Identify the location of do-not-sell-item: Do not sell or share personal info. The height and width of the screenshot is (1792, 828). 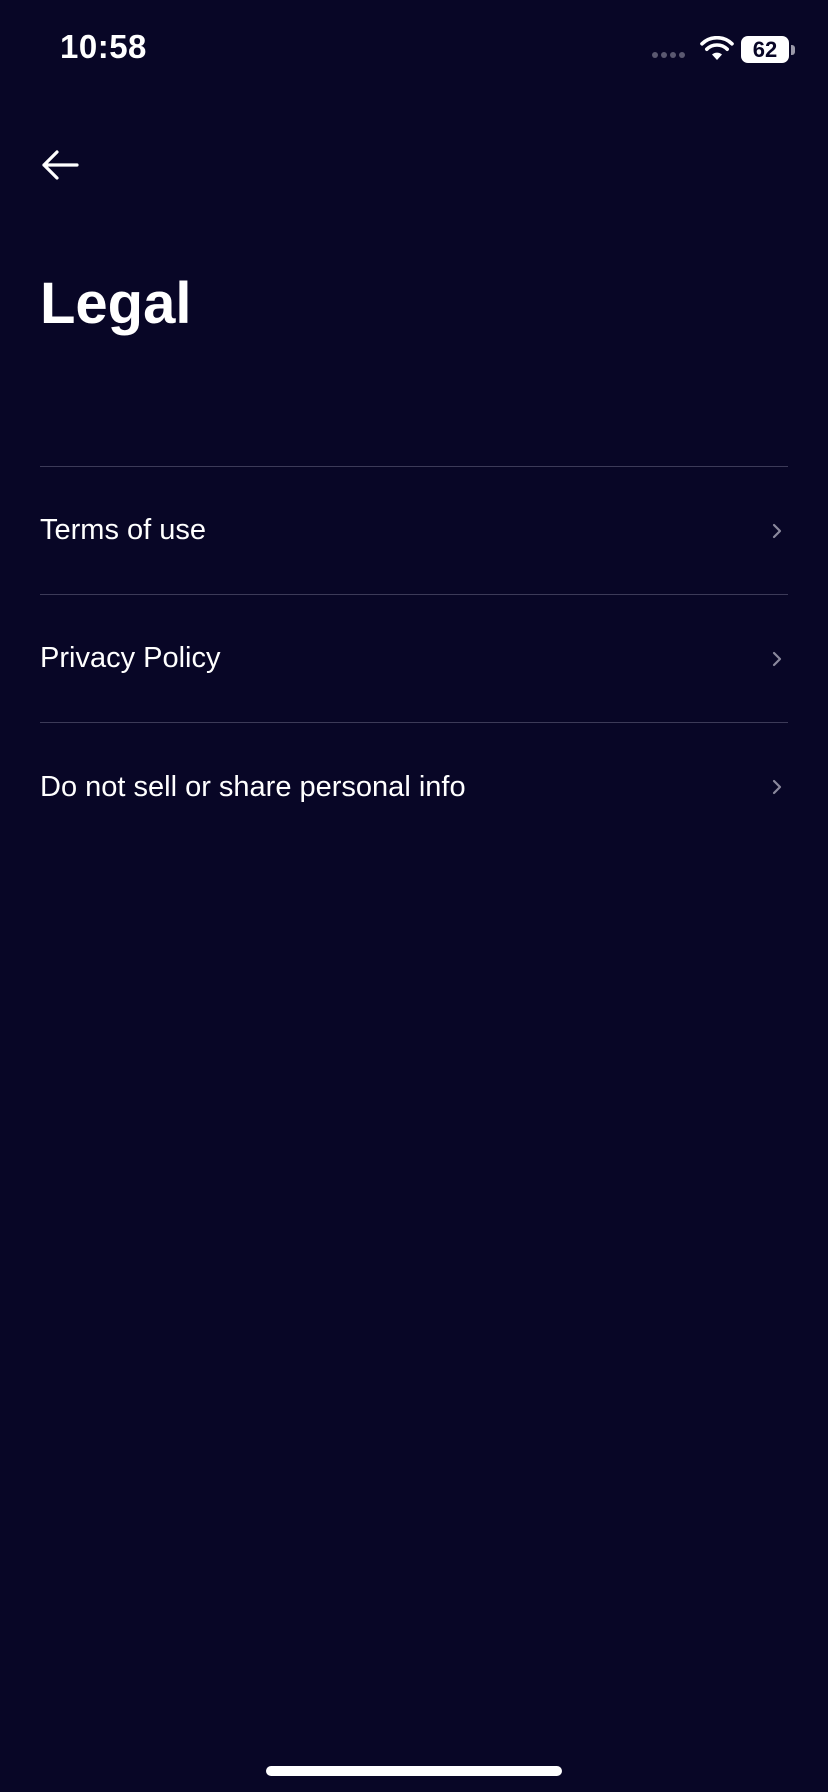
(414, 787).